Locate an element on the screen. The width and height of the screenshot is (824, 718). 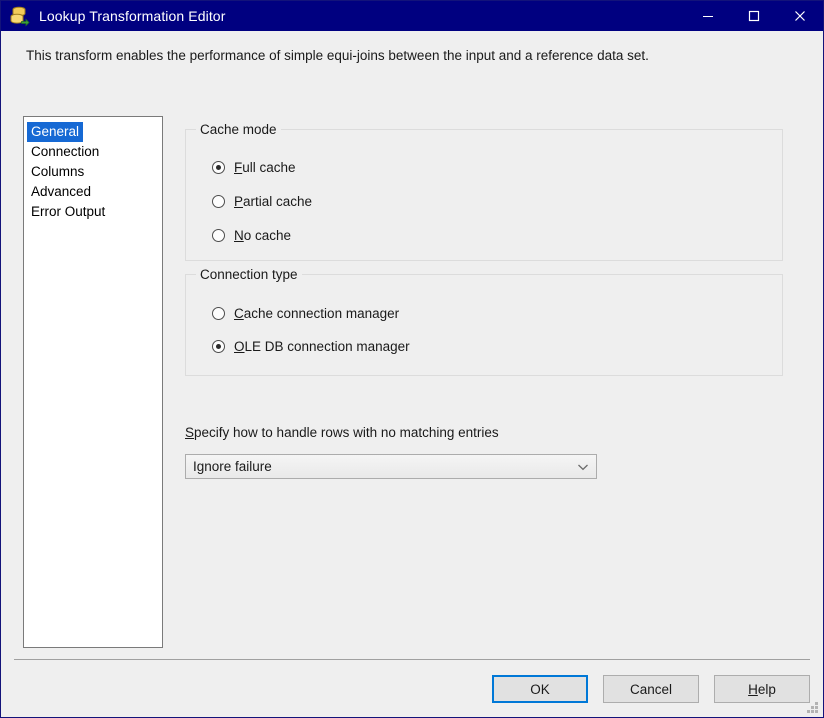
minimize-button is located at coordinates (708, 16).